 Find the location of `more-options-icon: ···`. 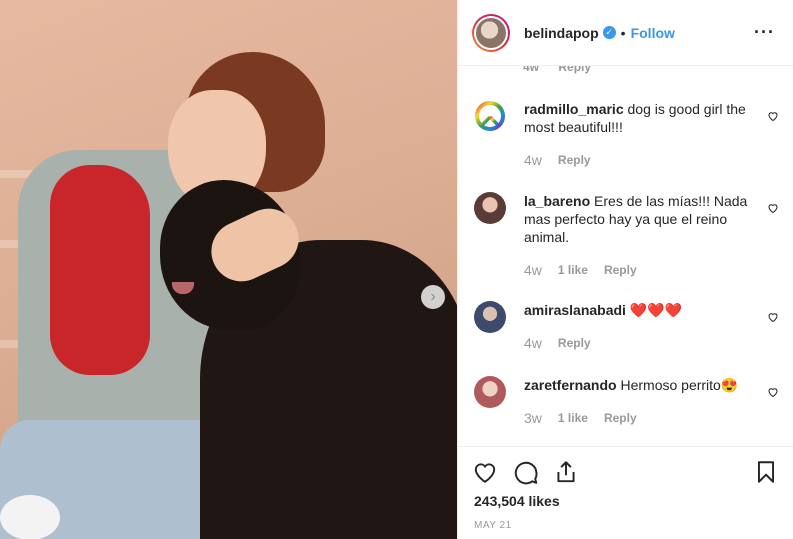

more-options-icon: ··· is located at coordinates (764, 32).